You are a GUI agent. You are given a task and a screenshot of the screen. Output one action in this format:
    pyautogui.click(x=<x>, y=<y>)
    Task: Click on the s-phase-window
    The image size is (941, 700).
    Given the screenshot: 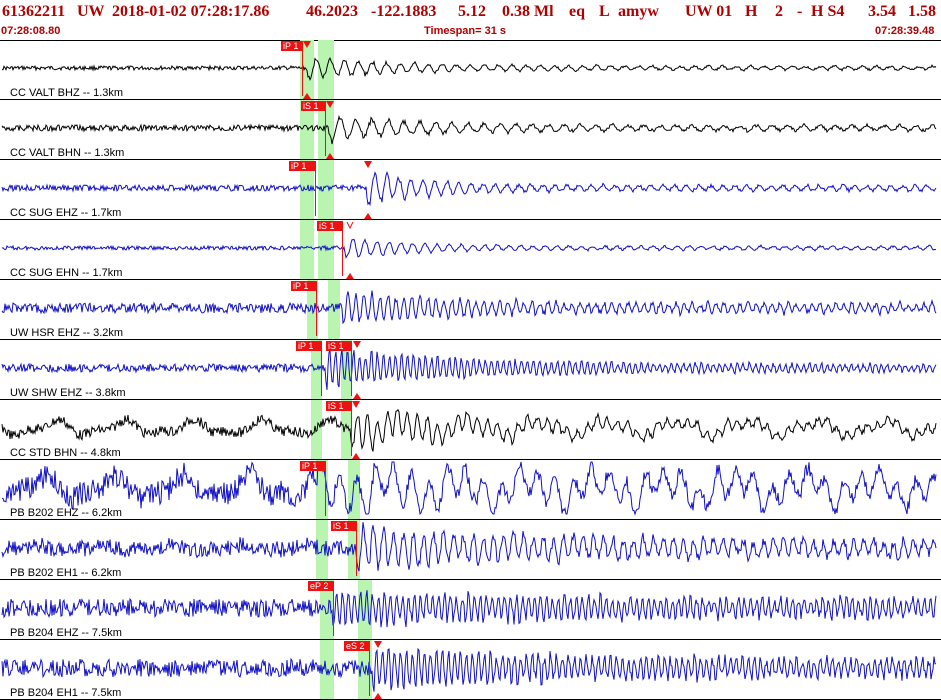 What is the action you would take?
    pyautogui.click(x=354, y=490)
    